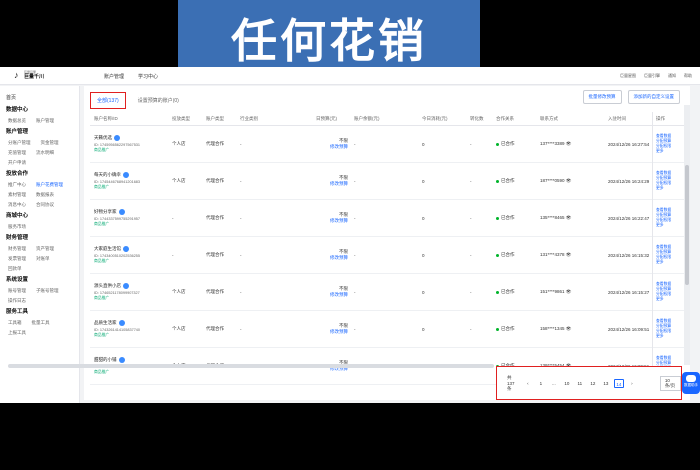  Describe the element at coordinates (17, 185) in the screenshot. I see `sidebar-item: 推广中心` at that location.